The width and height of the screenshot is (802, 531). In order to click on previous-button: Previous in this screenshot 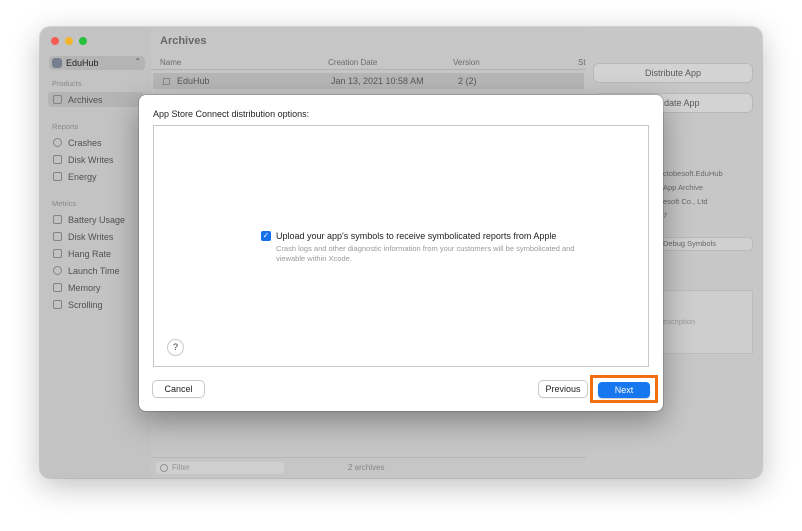, I will do `click(563, 389)`.